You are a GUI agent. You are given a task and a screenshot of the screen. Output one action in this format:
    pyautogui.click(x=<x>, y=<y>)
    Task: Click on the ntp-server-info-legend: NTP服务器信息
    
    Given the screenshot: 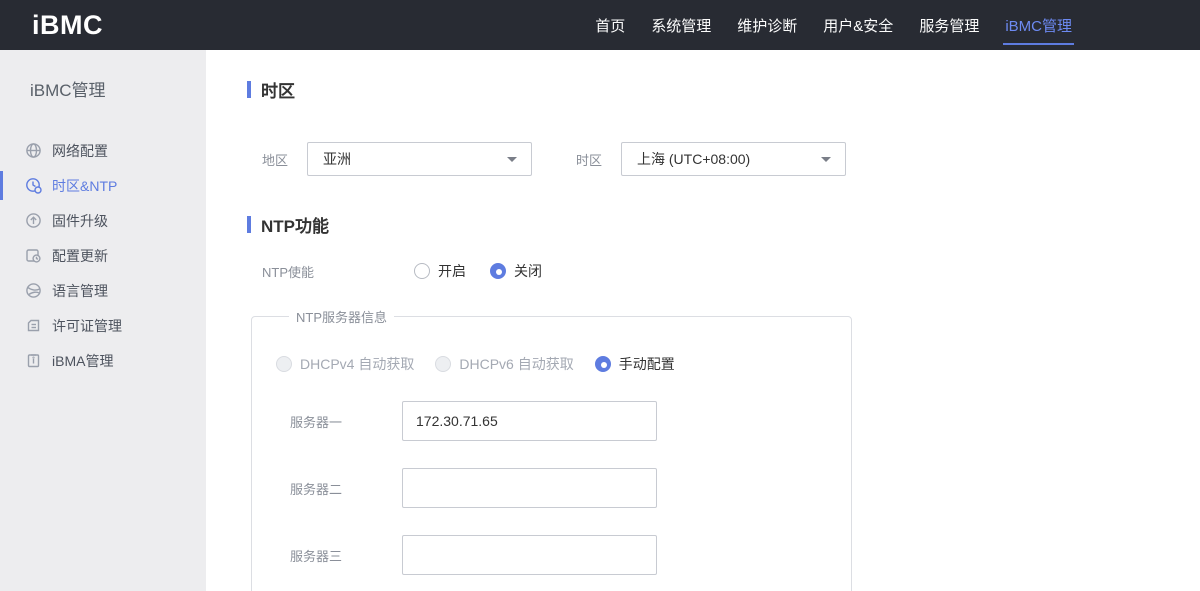 What is the action you would take?
    pyautogui.click(x=342, y=317)
    